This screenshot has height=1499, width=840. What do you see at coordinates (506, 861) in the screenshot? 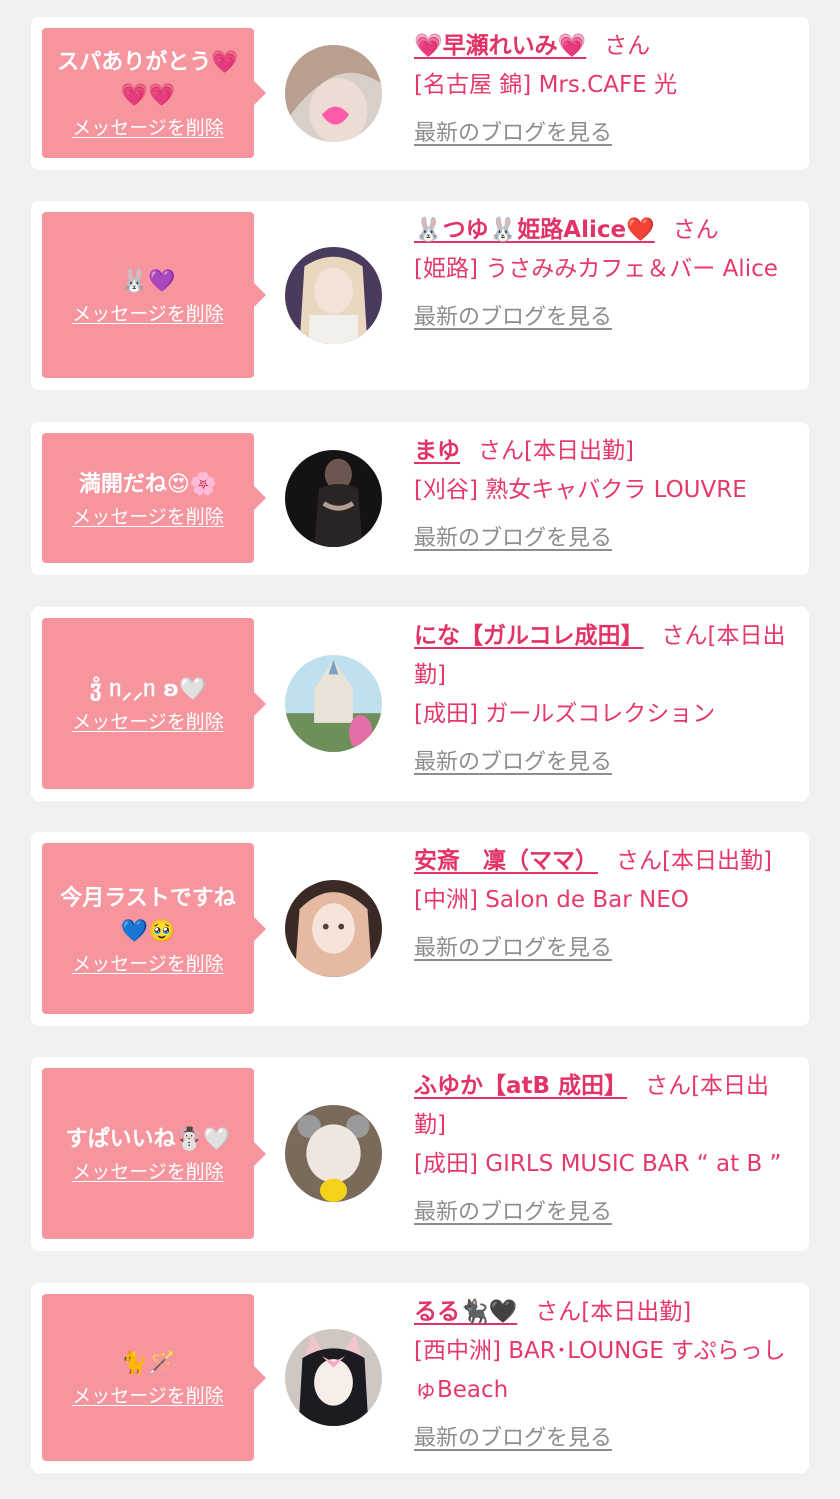
I see `cast-name-link: 安斎 凜（ママ）` at bounding box center [506, 861].